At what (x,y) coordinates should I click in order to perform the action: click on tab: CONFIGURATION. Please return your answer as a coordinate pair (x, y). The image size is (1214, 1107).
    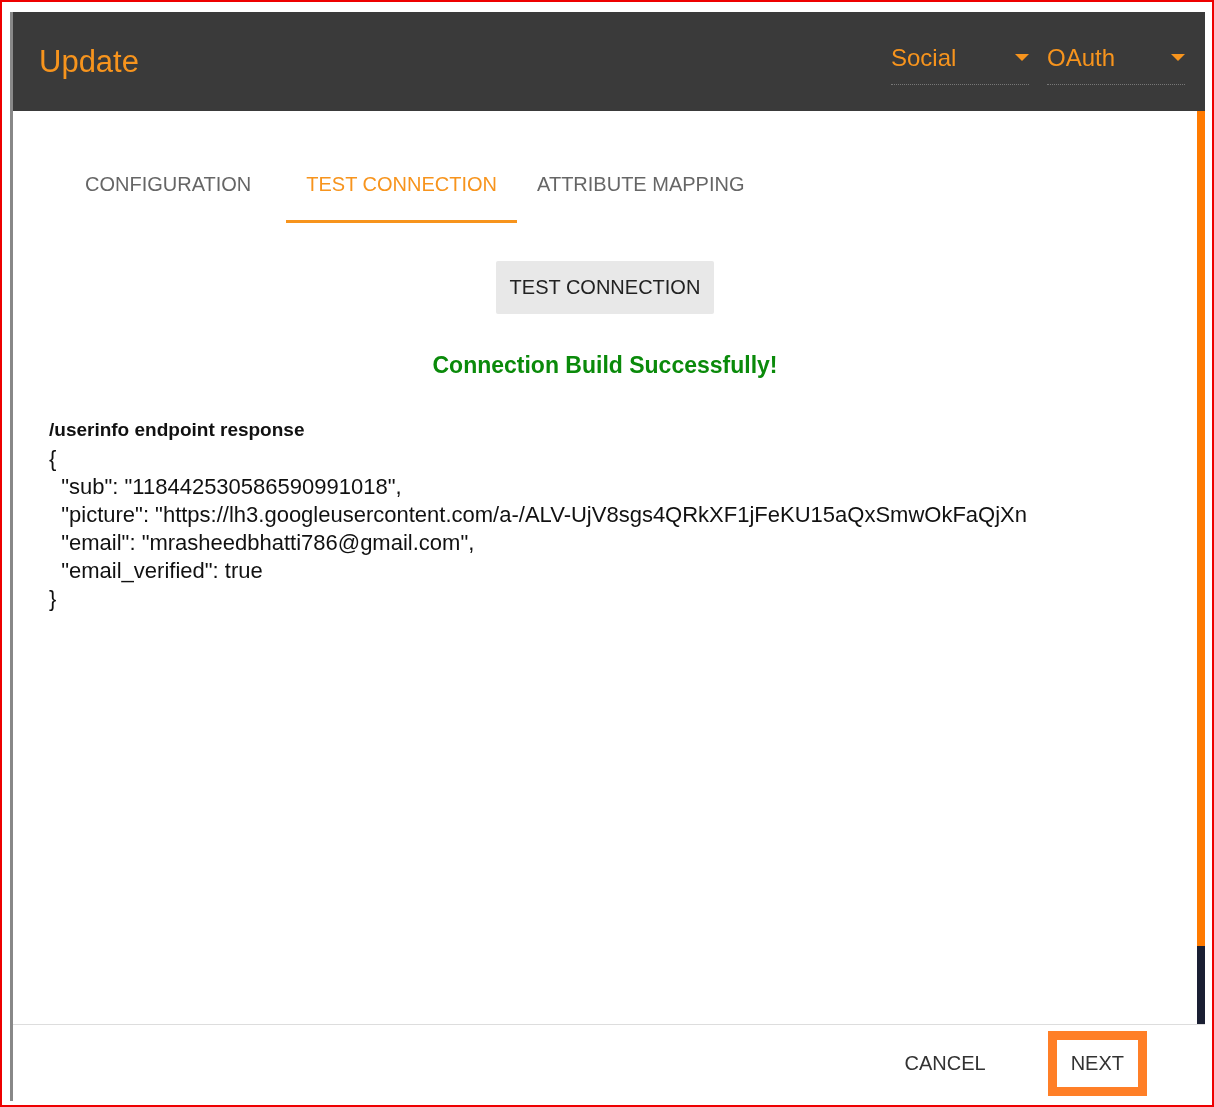
    Looking at the image, I should click on (168, 192).